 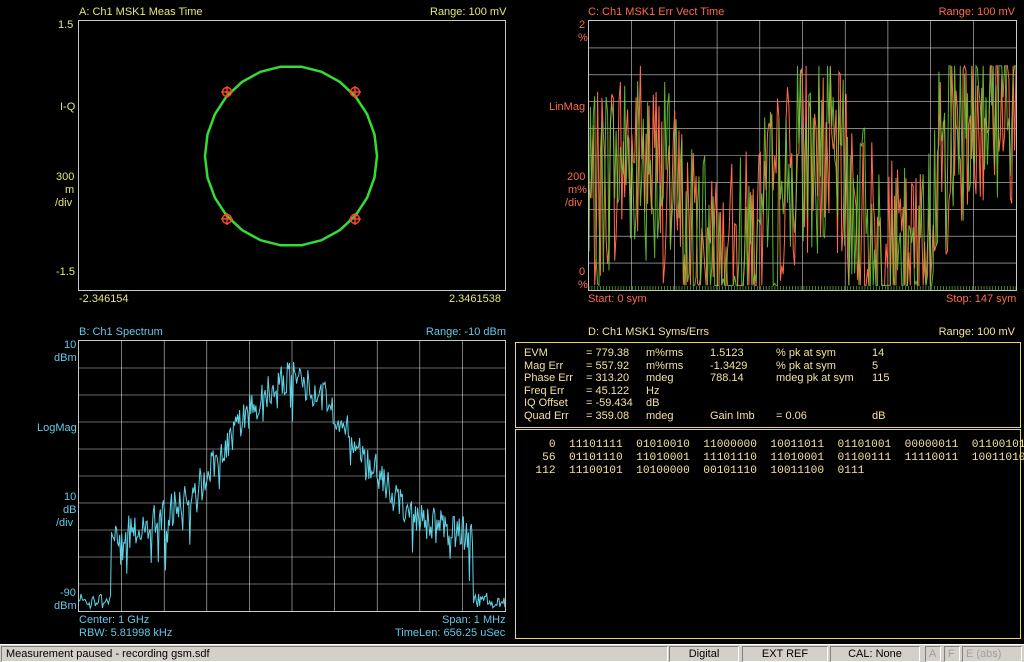 What do you see at coordinates (544, 365) in the screenshot?
I see `error-summary-cell: Mag Err` at bounding box center [544, 365].